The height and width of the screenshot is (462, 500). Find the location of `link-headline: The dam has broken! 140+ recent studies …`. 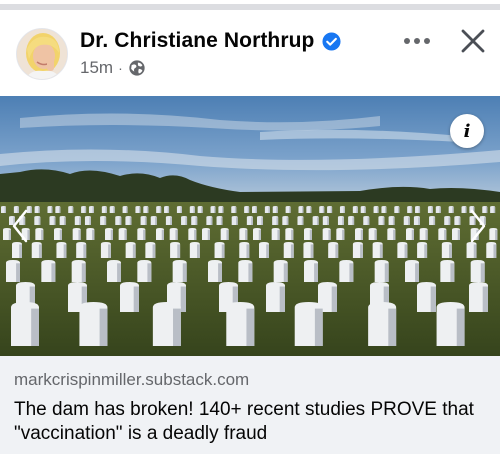

link-headline: The dam has broken! 140+ recent studies … is located at coordinates (252, 422).